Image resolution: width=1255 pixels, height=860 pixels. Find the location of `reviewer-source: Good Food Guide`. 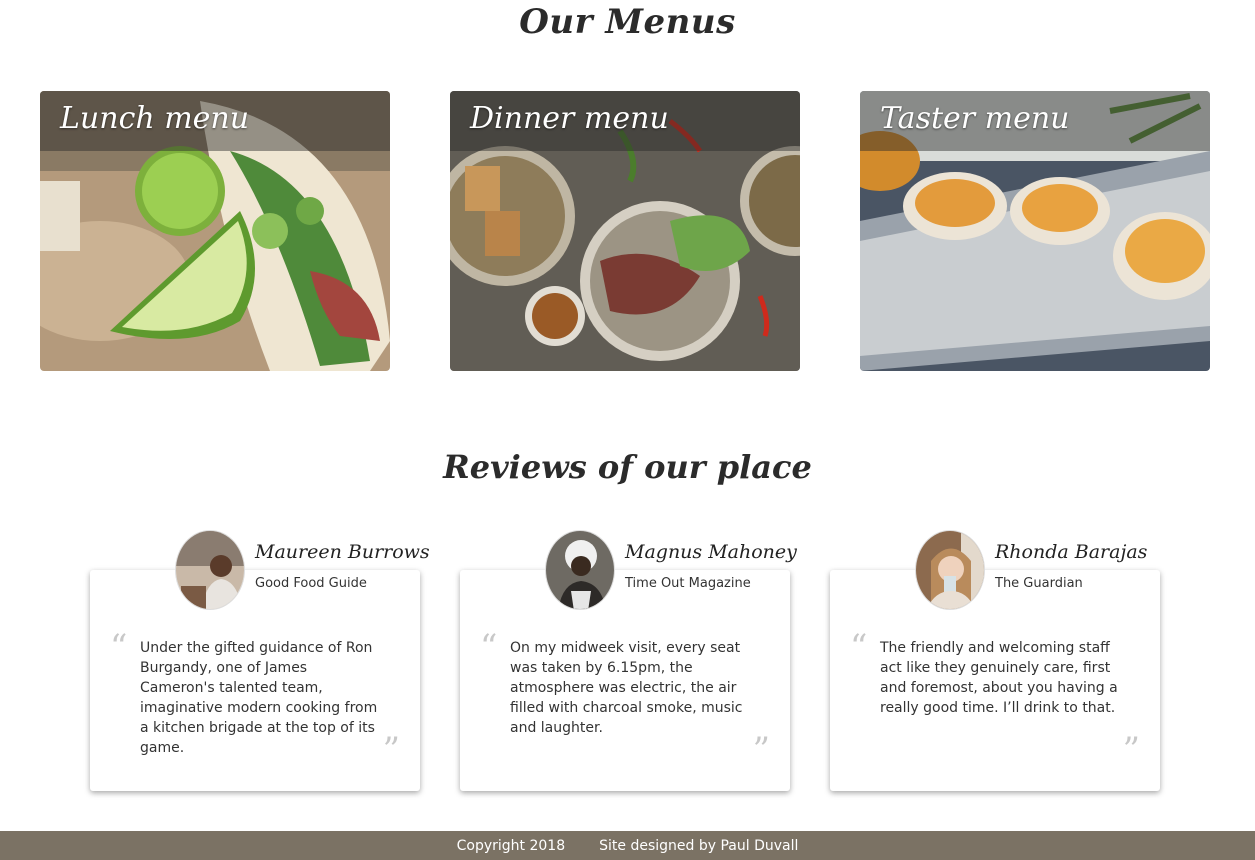

reviewer-source: Good Food Guide is located at coordinates (311, 583).